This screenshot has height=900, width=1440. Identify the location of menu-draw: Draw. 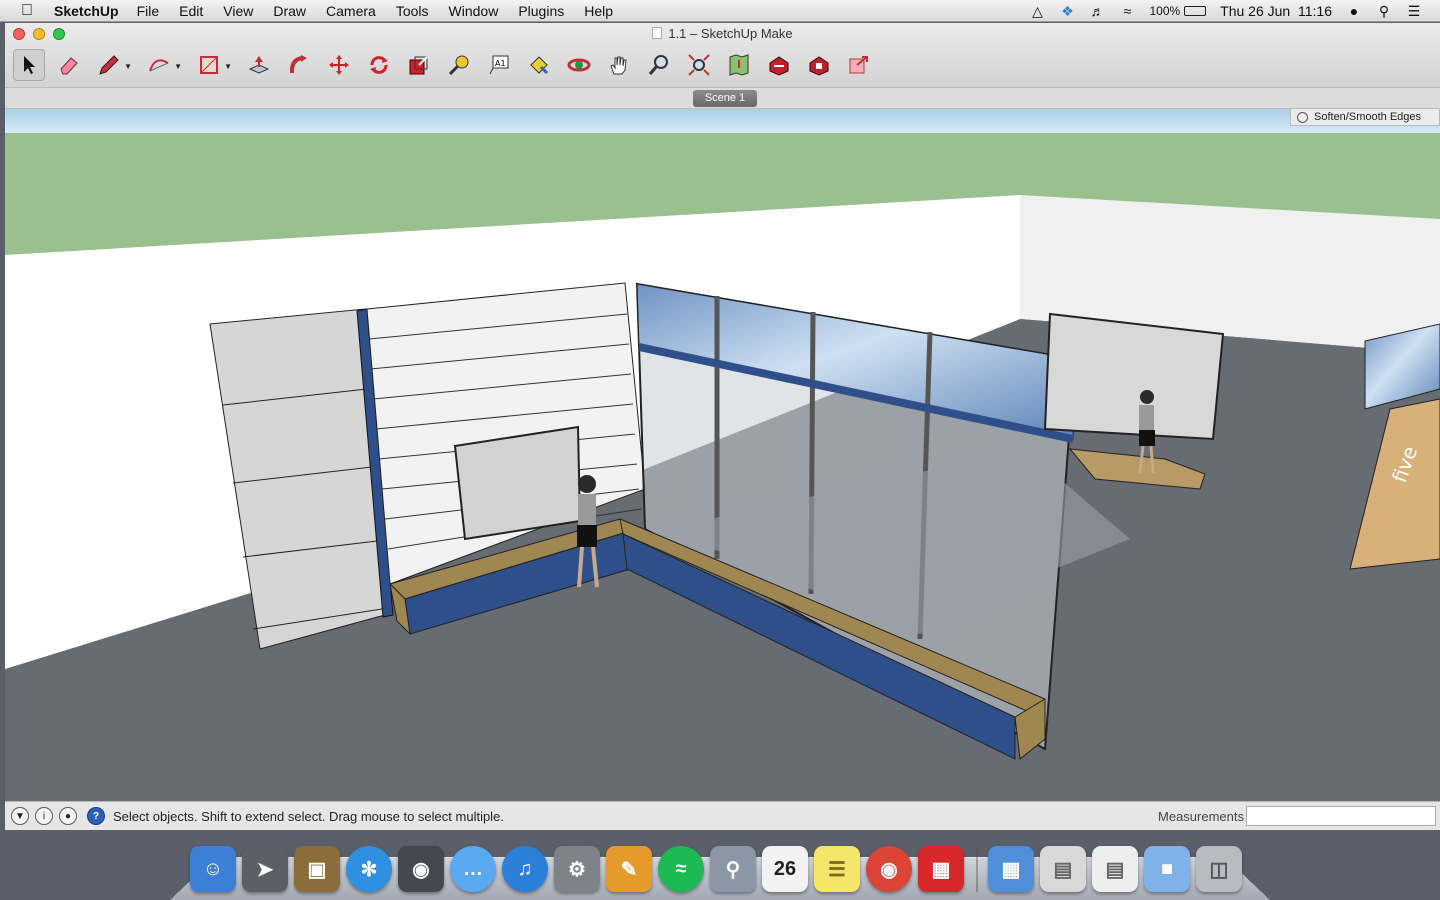
(289, 11).